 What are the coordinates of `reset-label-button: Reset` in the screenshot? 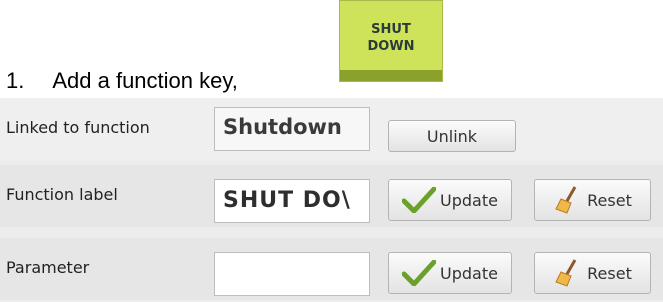 It's located at (592, 200).